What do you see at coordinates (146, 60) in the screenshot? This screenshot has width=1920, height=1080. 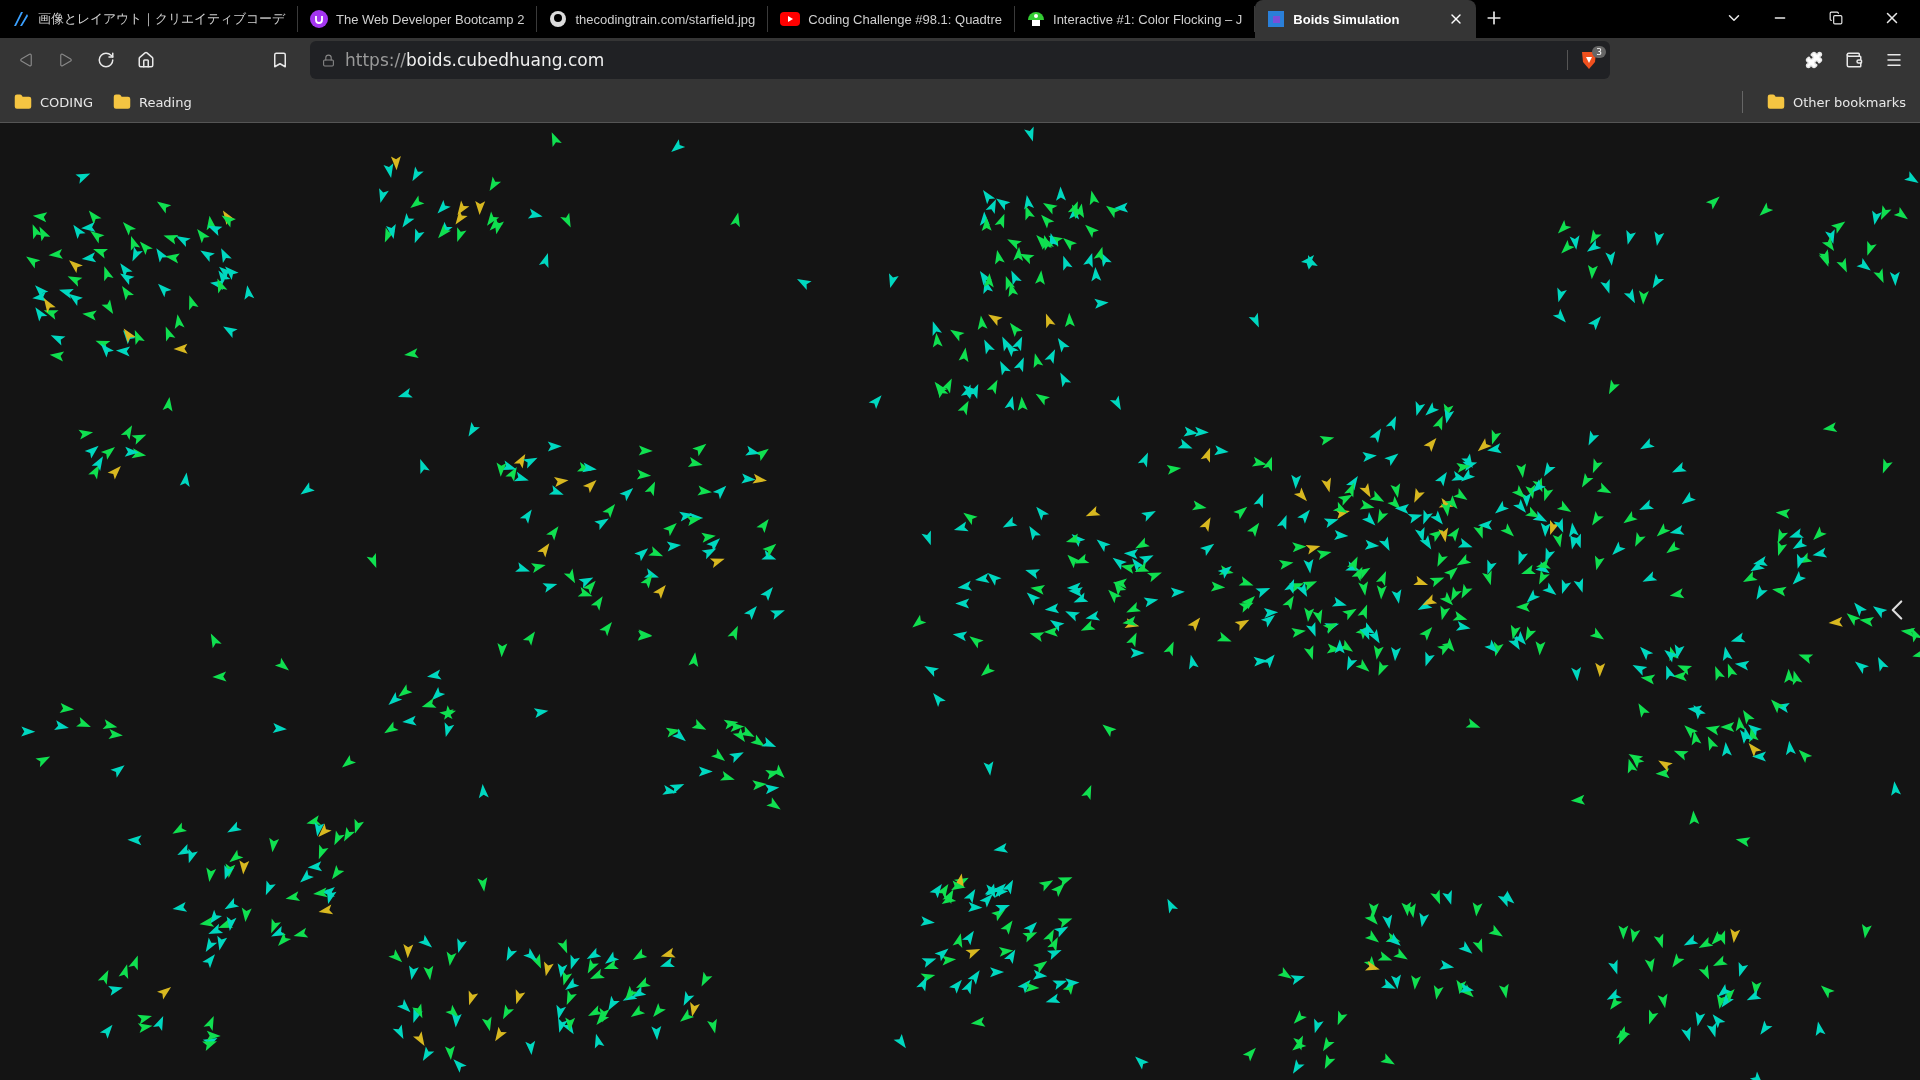 I see `home-icon` at bounding box center [146, 60].